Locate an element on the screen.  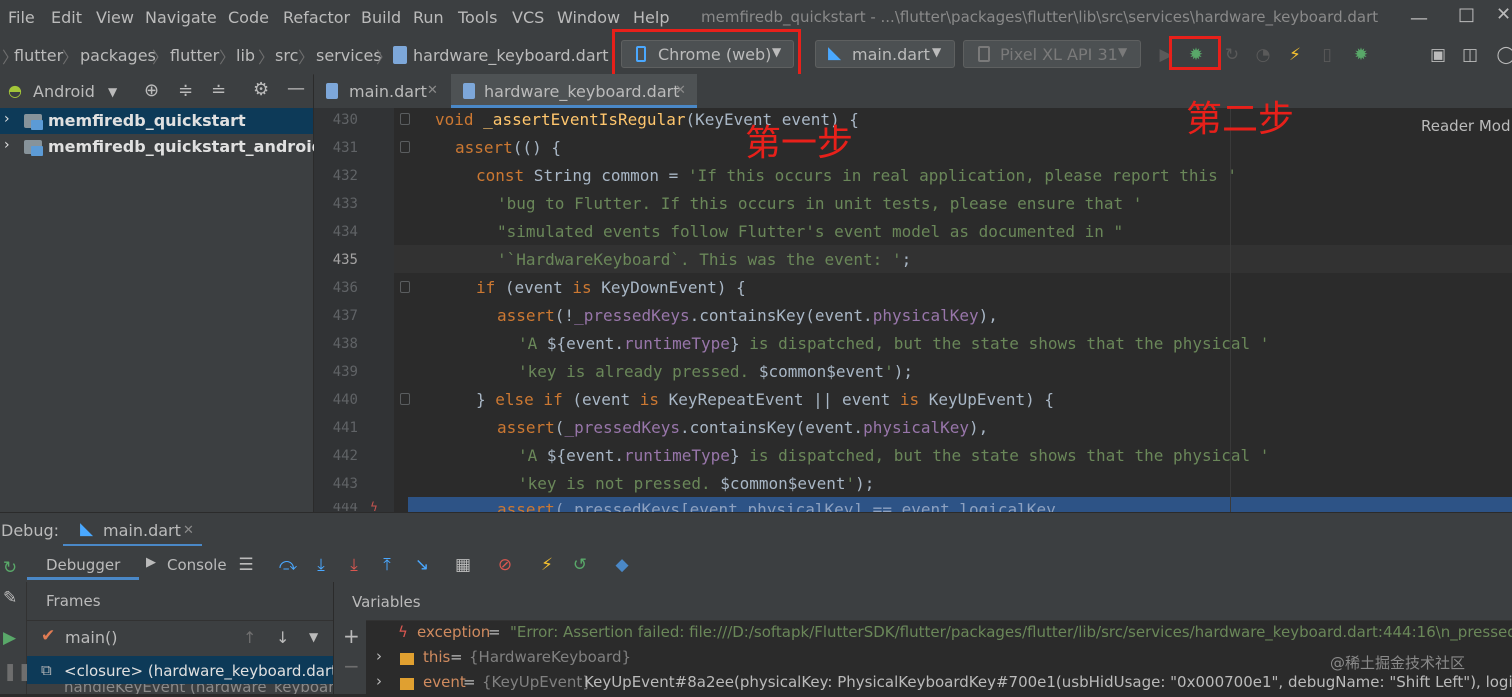
step-into-icon: ⤓ is located at coordinates (321, 565).